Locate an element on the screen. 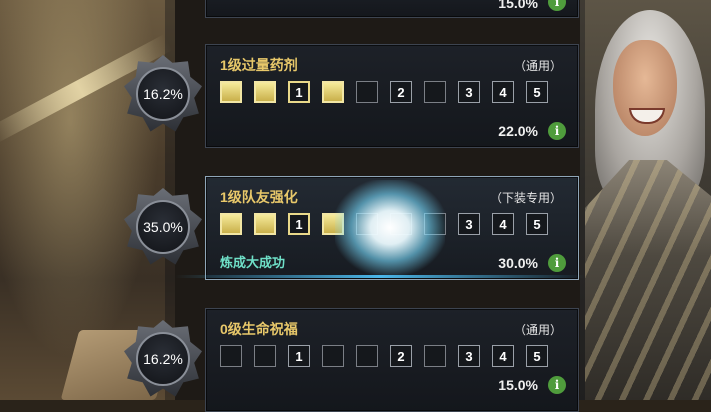 The height and width of the screenshot is (412, 711). success-rate: 22.0% is located at coordinates (518, 131).